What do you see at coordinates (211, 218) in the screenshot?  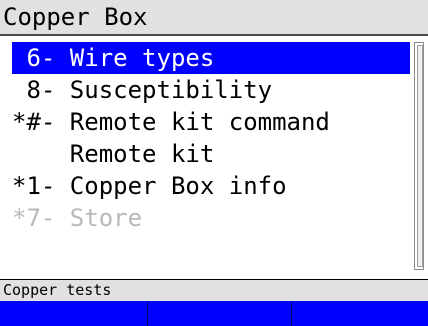 I see `menu-item-store: *7- Store` at bounding box center [211, 218].